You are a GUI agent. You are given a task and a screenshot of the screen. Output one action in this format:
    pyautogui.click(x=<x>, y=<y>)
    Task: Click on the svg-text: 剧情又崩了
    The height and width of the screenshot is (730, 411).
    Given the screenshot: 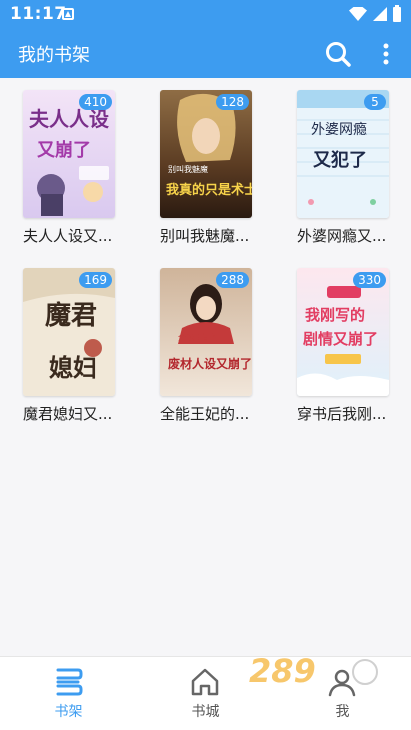 What is the action you would take?
    pyautogui.click(x=340, y=339)
    